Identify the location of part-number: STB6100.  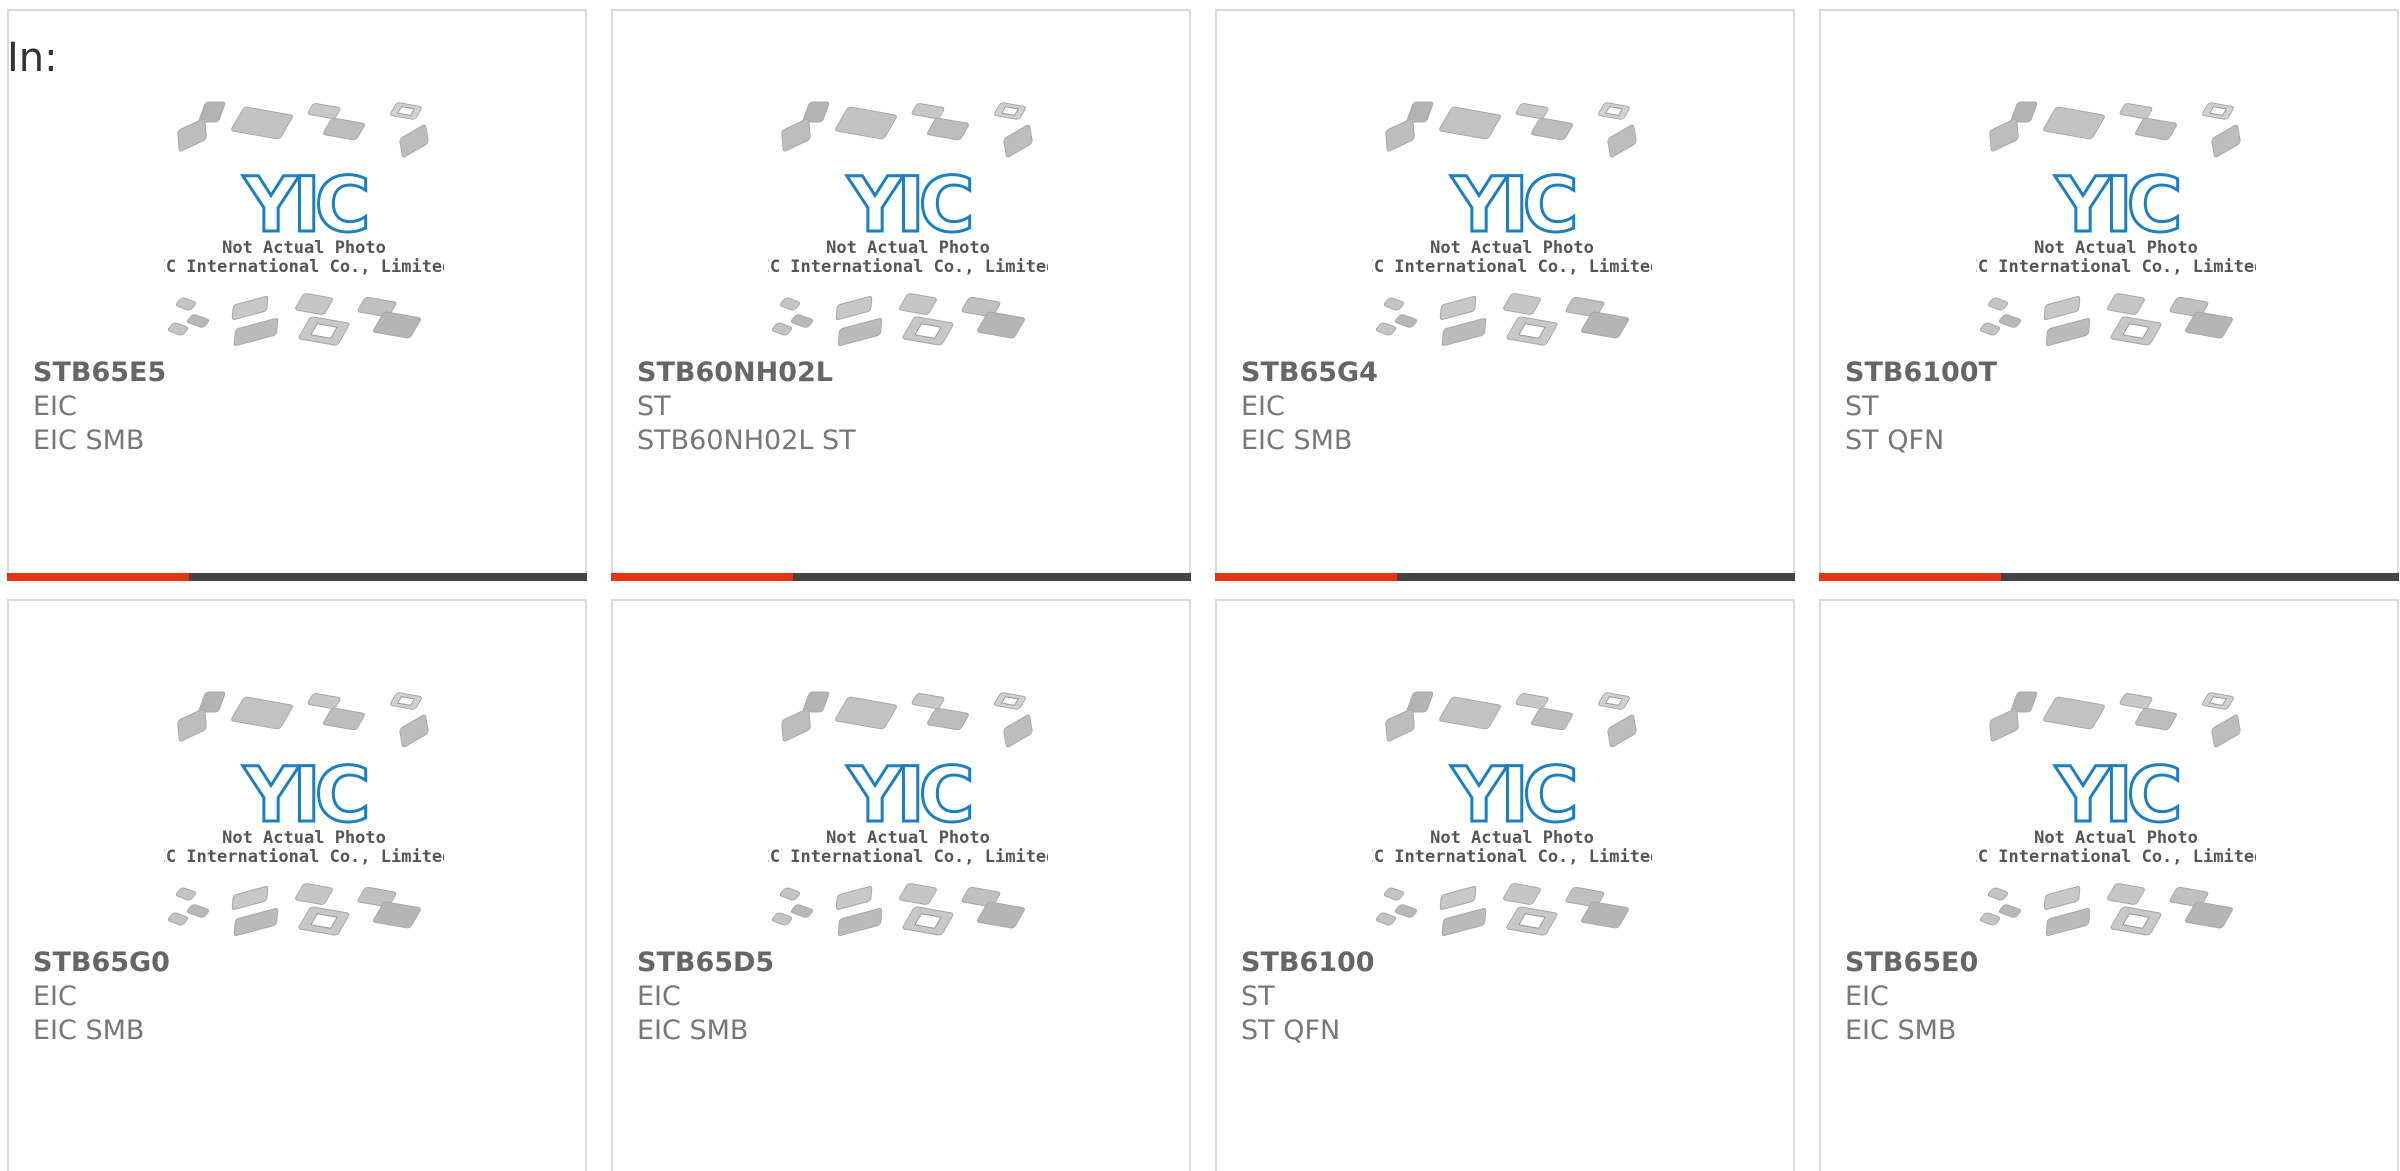
(1512, 963).